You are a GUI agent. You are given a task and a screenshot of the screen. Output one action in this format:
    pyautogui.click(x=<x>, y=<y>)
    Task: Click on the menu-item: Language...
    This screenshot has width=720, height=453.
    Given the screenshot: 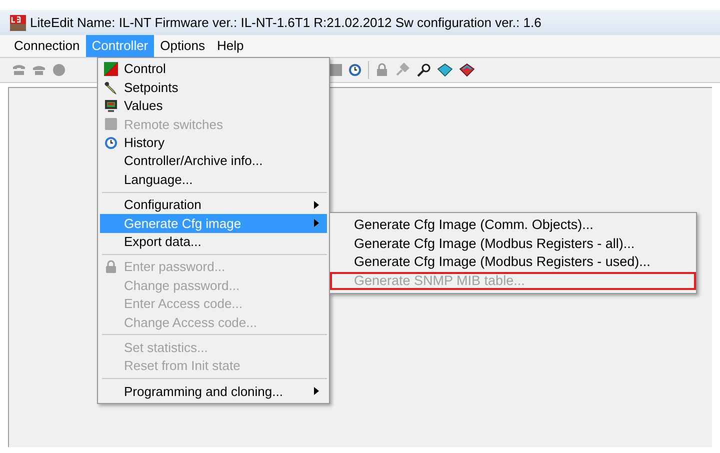 What is the action you would take?
    pyautogui.click(x=213, y=179)
    